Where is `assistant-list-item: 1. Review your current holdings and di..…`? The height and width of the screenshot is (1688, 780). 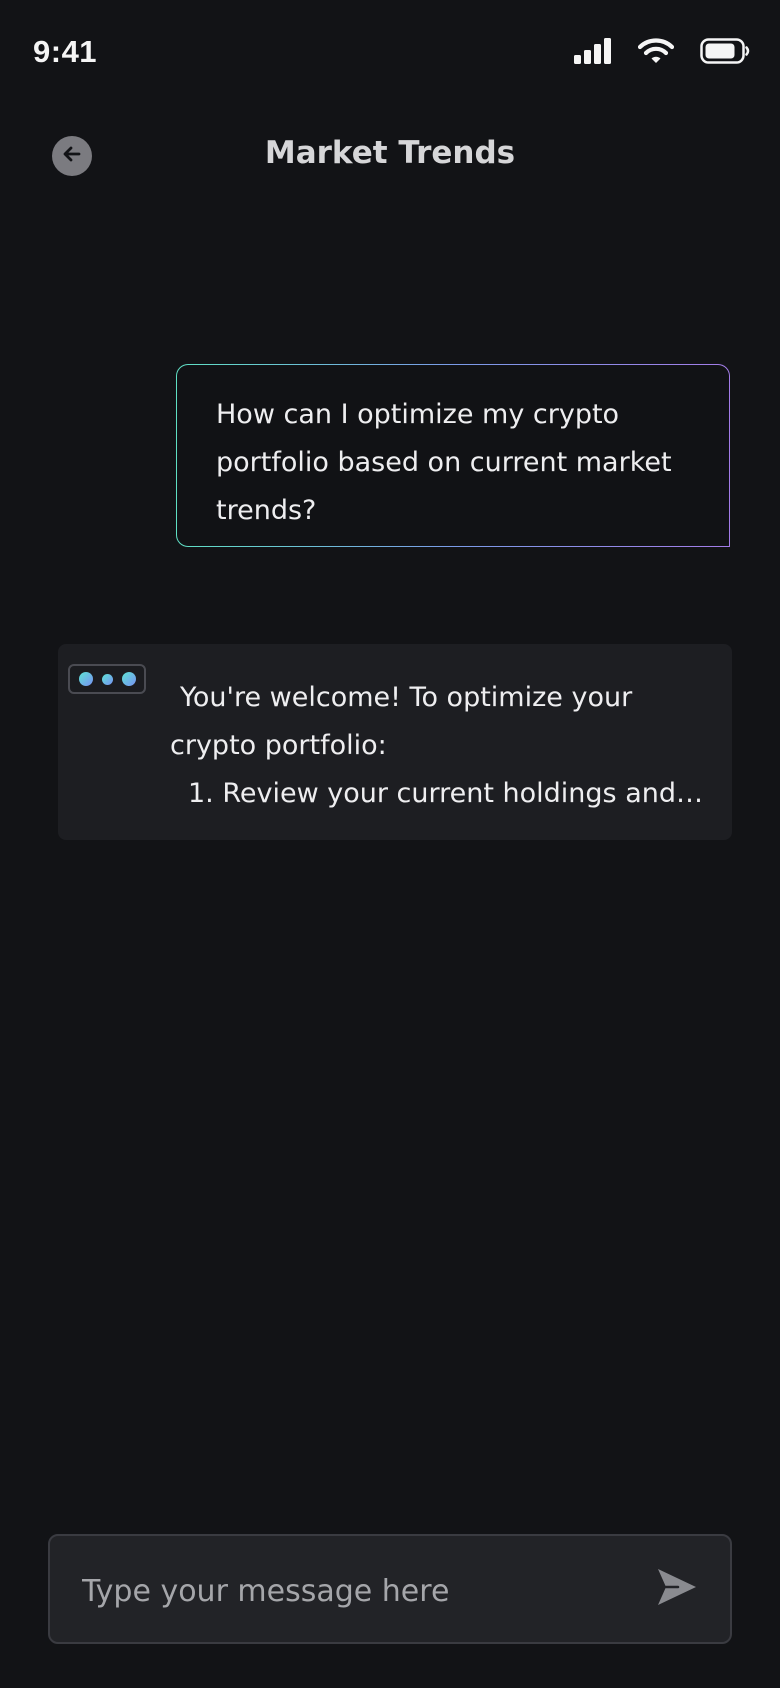 assistant-list-item: 1. Review your current holdings and di..… is located at coordinates (446, 793).